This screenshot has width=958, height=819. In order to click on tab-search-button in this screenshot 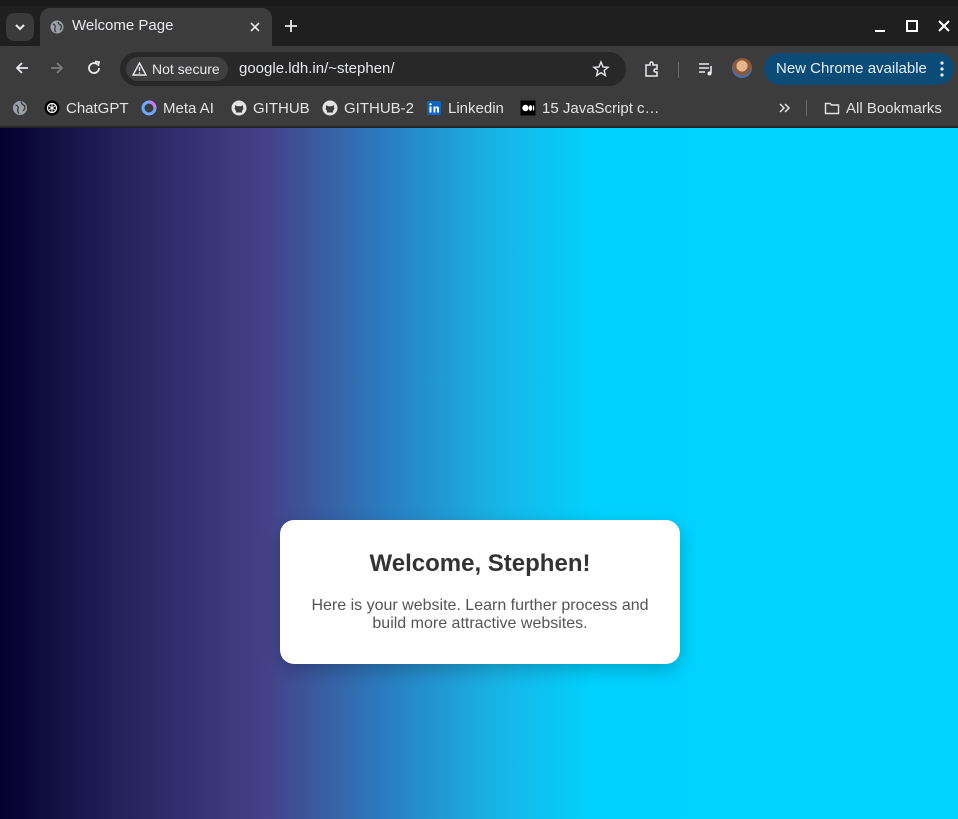, I will do `click(20, 27)`.